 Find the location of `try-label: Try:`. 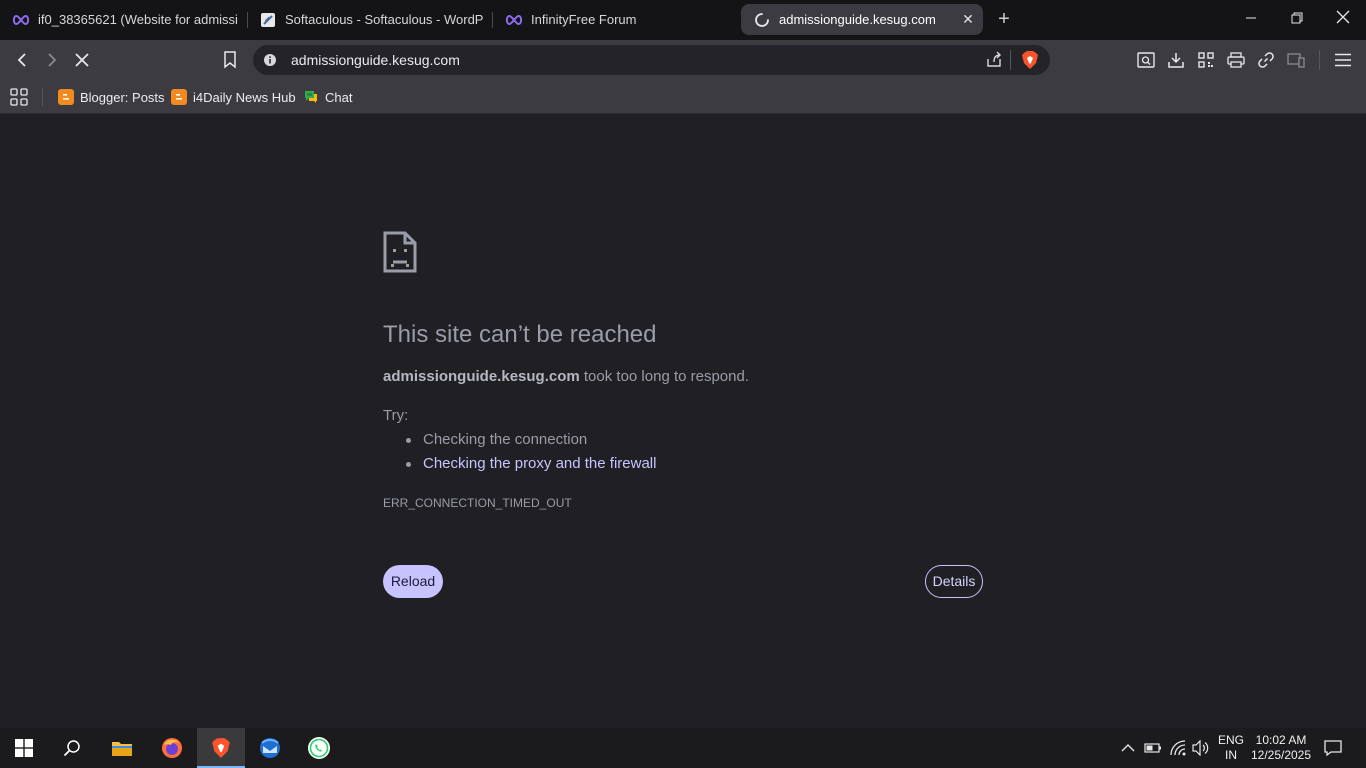

try-label: Try: is located at coordinates (396, 415).